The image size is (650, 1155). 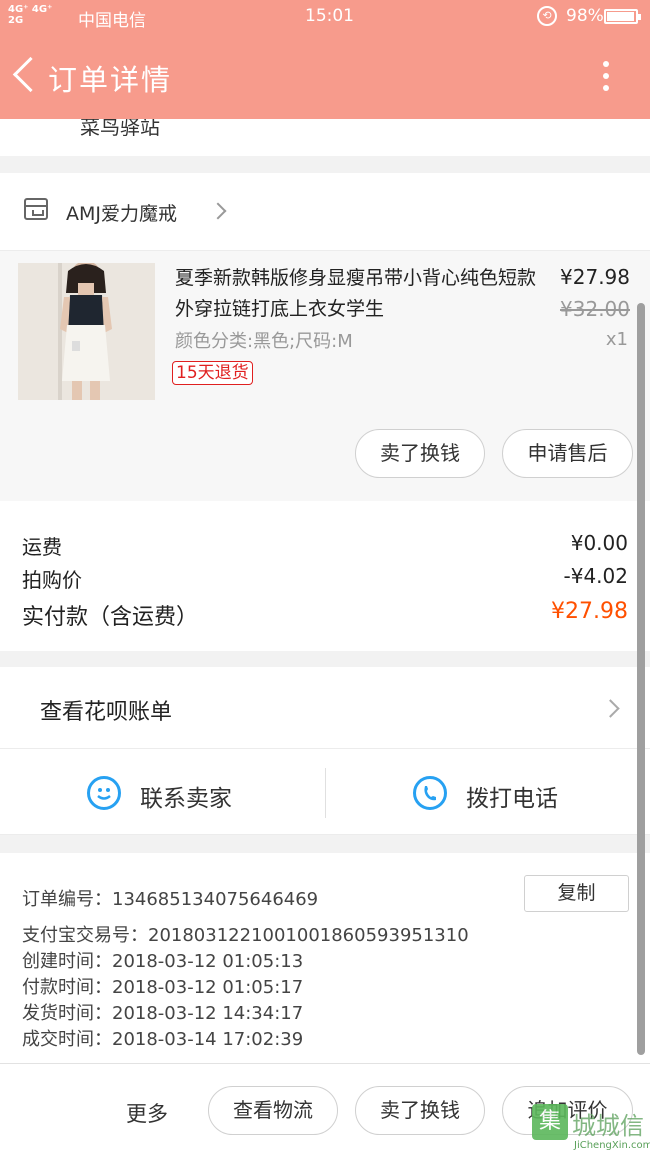 I want to click on product-title: 夏季新款韩版修身显瘦吊带小背心纯色短款外穿拉链打底上衣女学生, so click(x=356, y=293).